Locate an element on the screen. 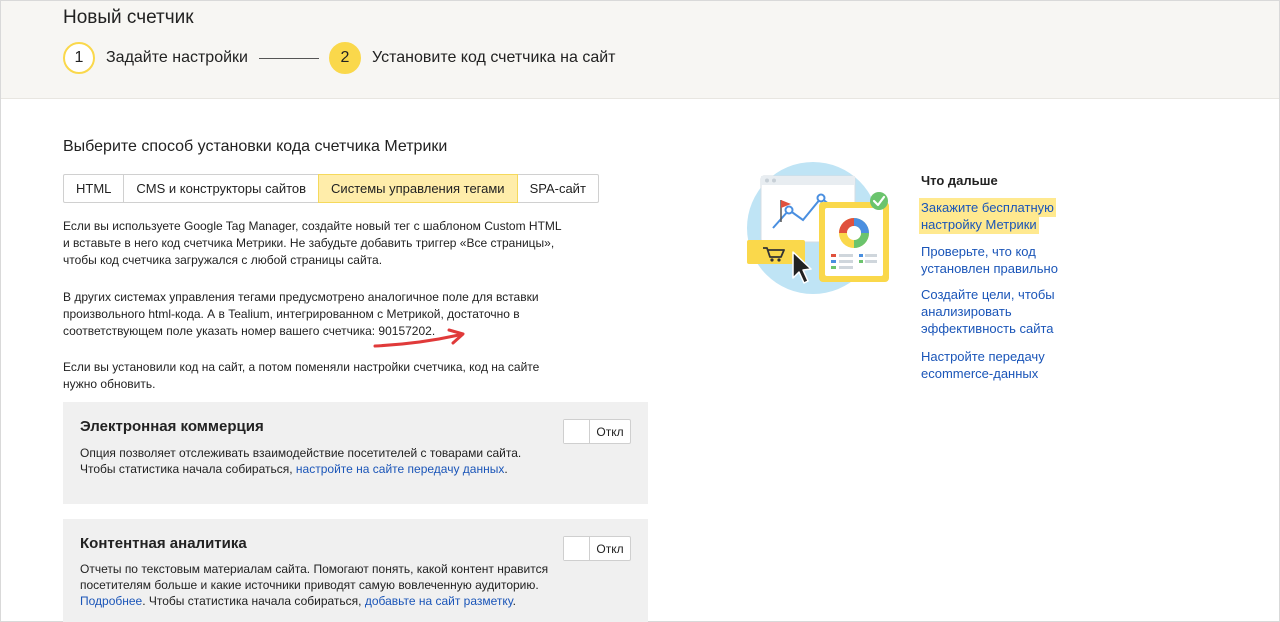  create-goals-line-1: Создайте цели, чтобы is located at coordinates (988, 294).